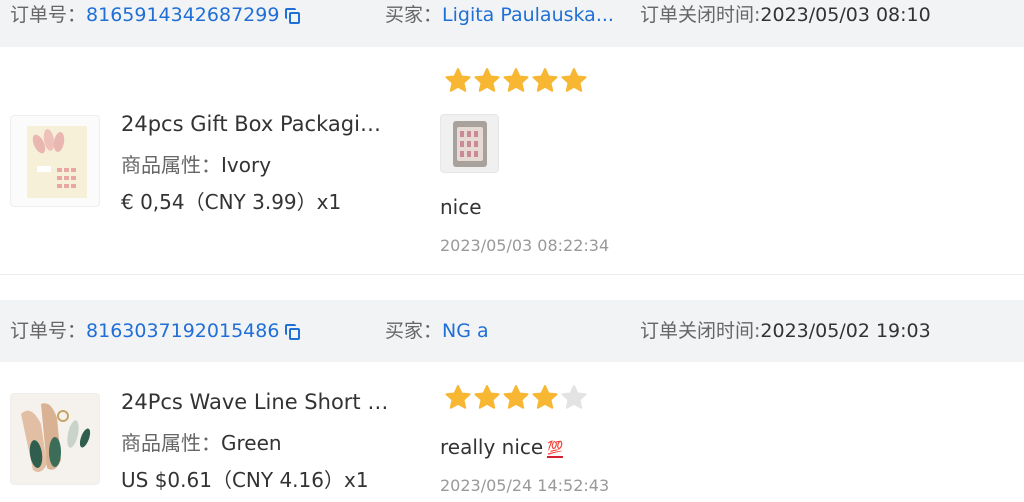  Describe the element at coordinates (461, 207) in the screenshot. I see `review-text: nice` at that location.